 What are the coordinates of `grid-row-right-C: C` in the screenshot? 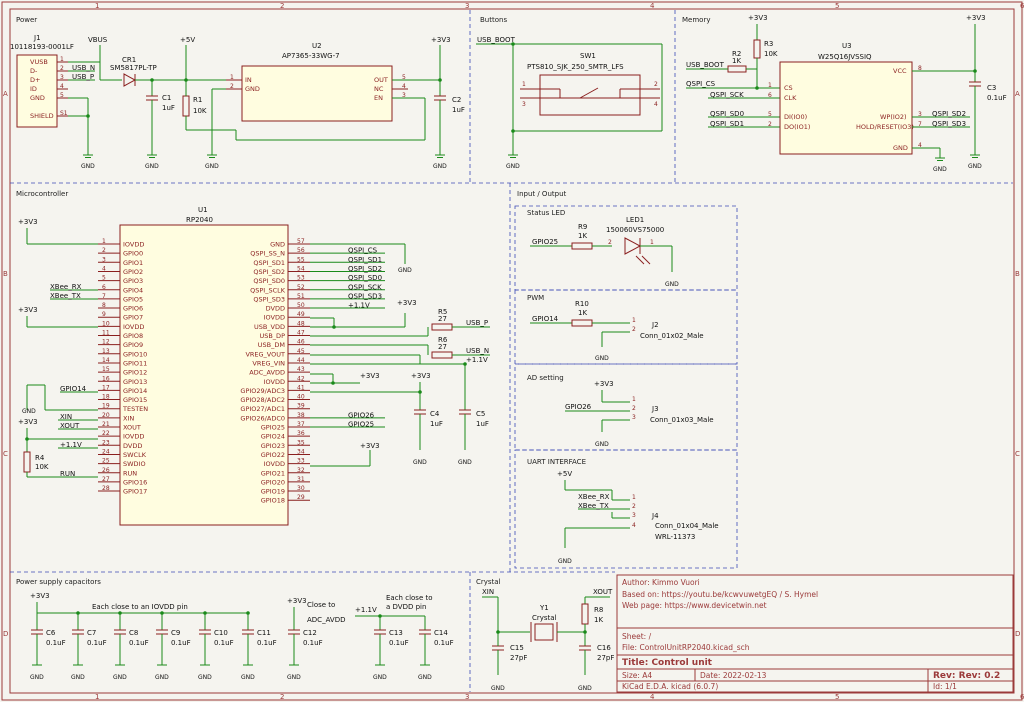 It's located at (1017, 454).